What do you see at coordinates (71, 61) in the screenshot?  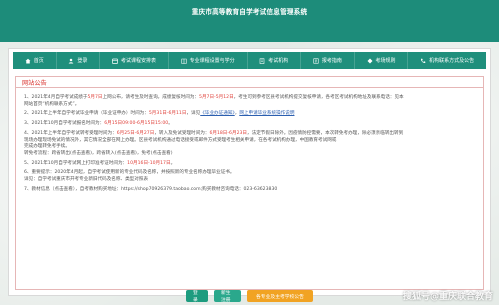 I see `user-icon` at bounding box center [71, 61].